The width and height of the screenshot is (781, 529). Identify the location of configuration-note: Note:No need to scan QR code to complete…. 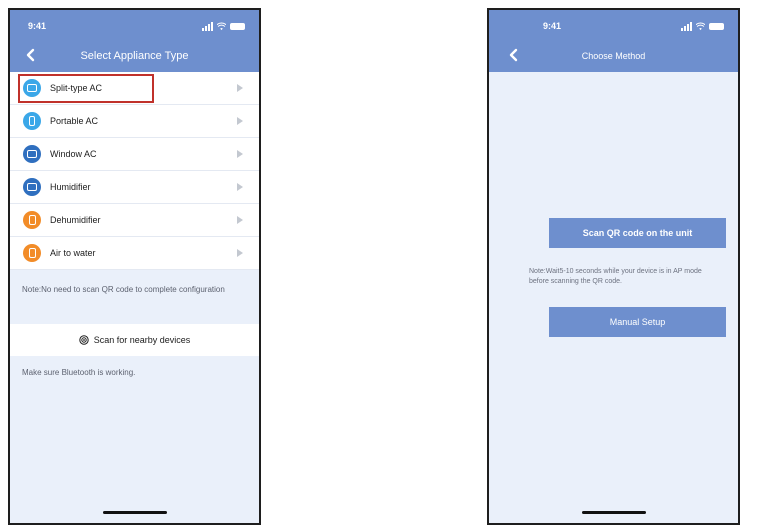
(123, 289).